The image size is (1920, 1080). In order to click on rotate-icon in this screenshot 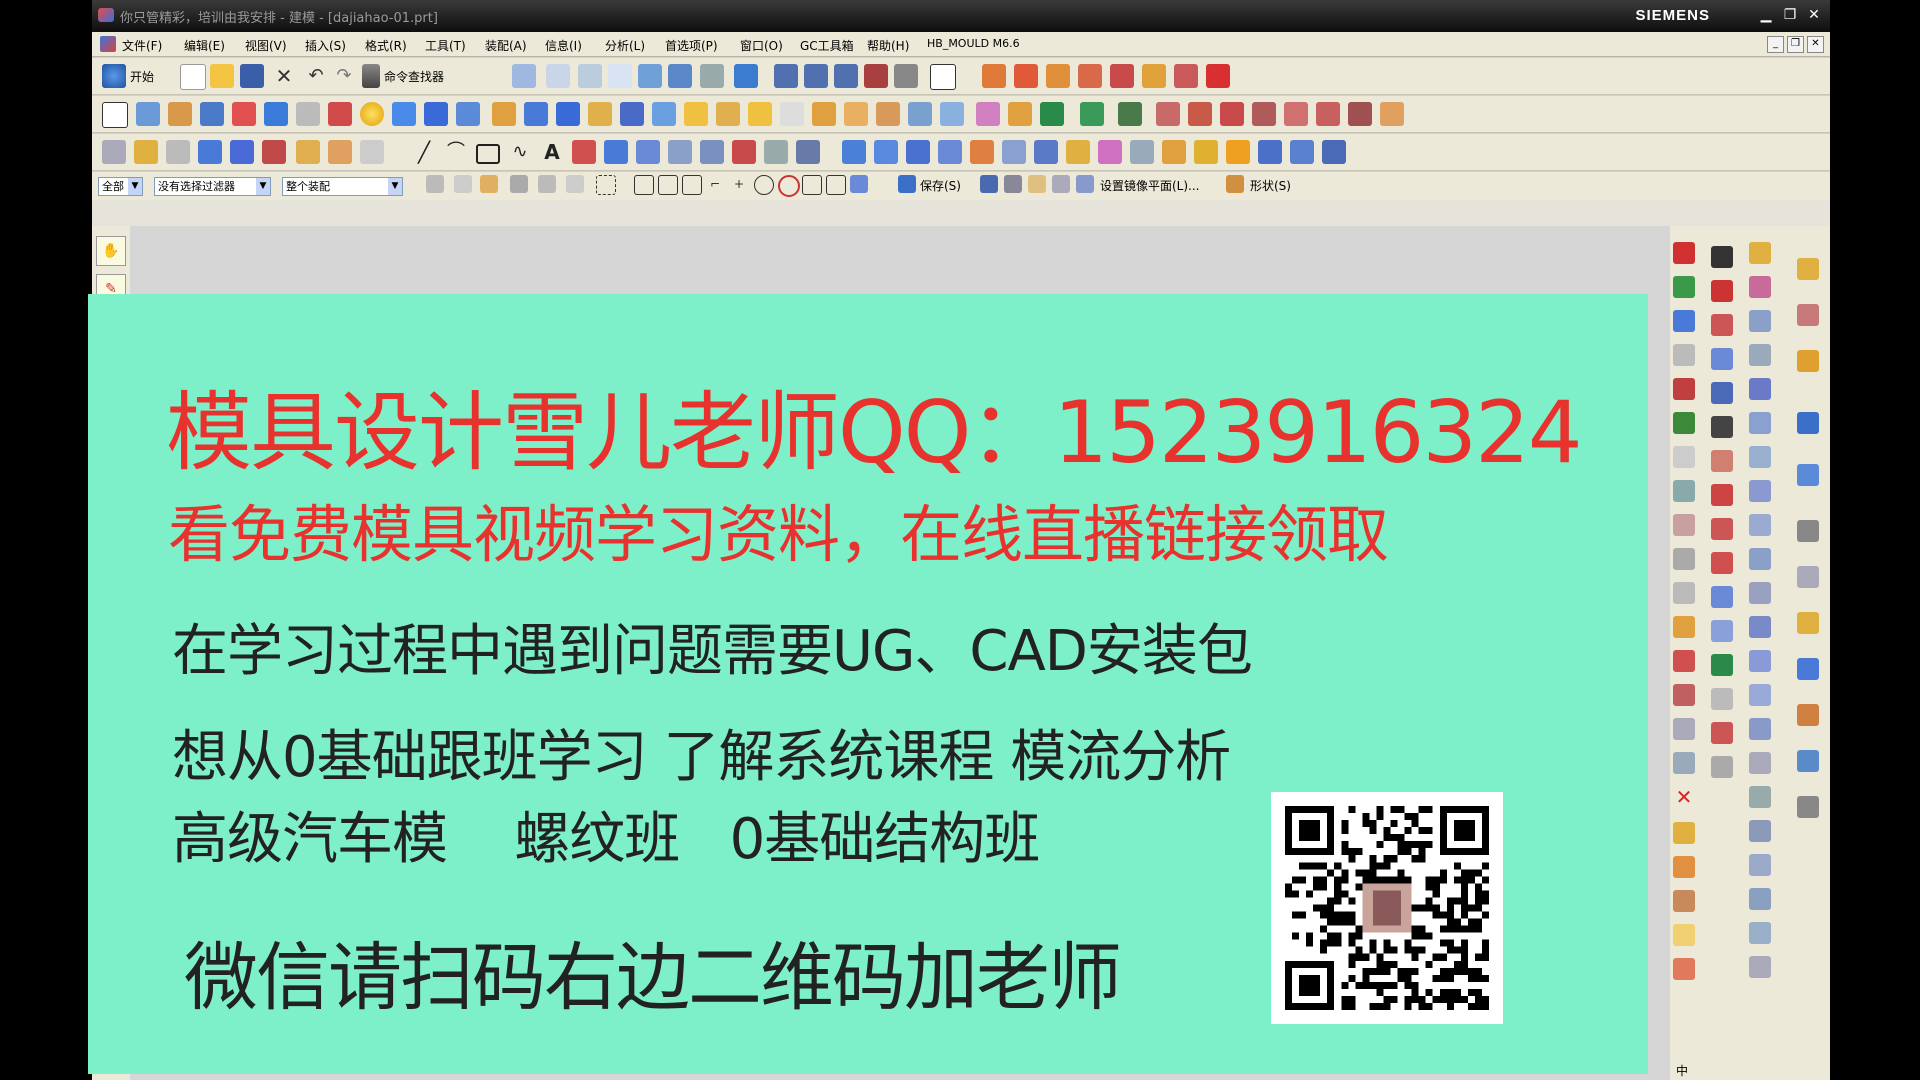, I will do `click(650, 76)`.